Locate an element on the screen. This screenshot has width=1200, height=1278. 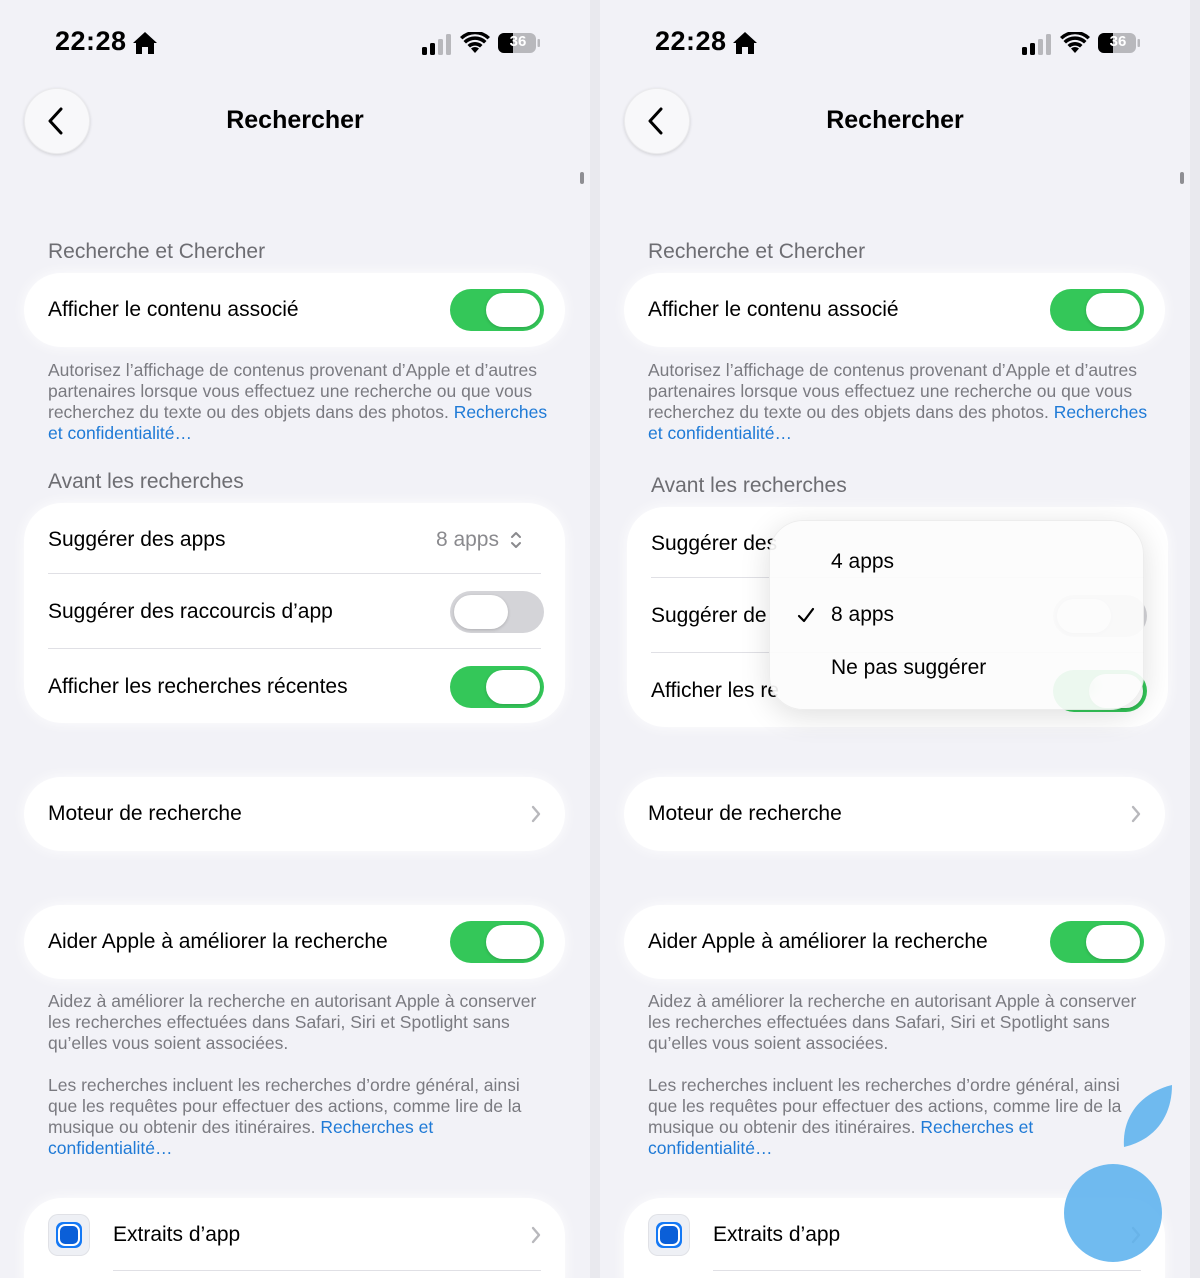
checkmark-icon is located at coordinates (806, 615).